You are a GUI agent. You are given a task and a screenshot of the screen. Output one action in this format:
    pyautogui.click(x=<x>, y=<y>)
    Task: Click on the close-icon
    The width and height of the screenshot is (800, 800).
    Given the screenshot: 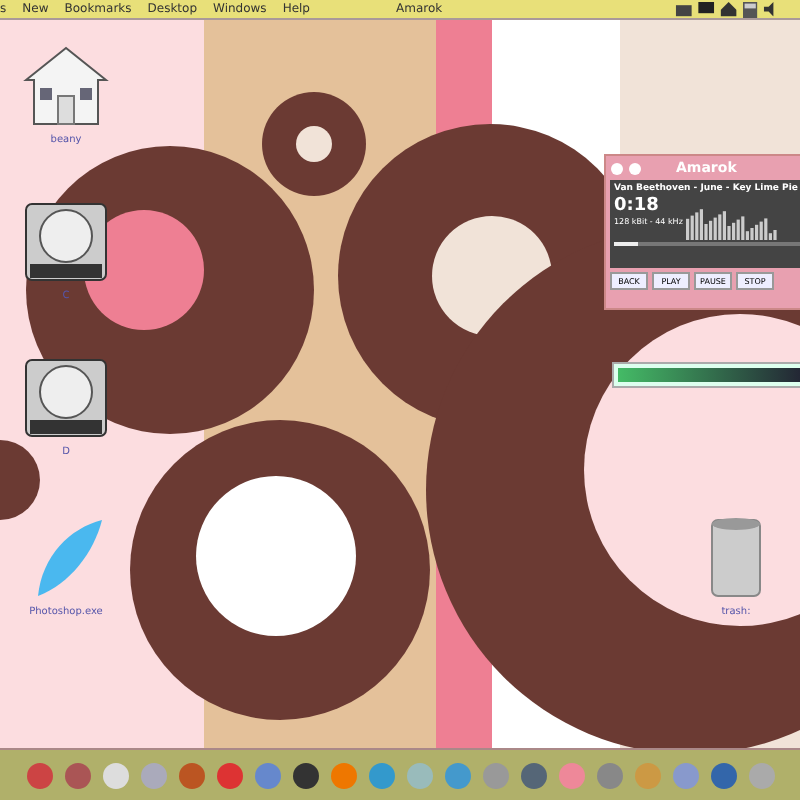 What is the action you would take?
    pyautogui.click(x=635, y=168)
    